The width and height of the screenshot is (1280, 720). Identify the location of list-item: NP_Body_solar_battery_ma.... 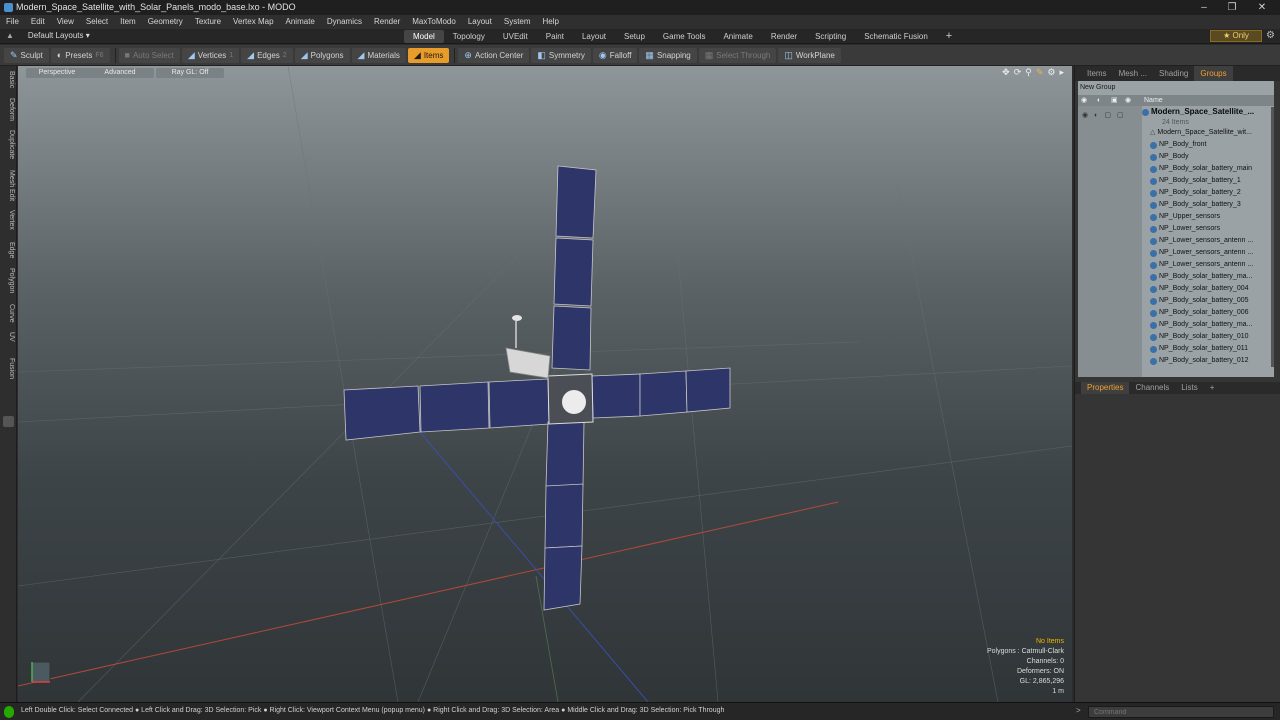
(1208, 325).